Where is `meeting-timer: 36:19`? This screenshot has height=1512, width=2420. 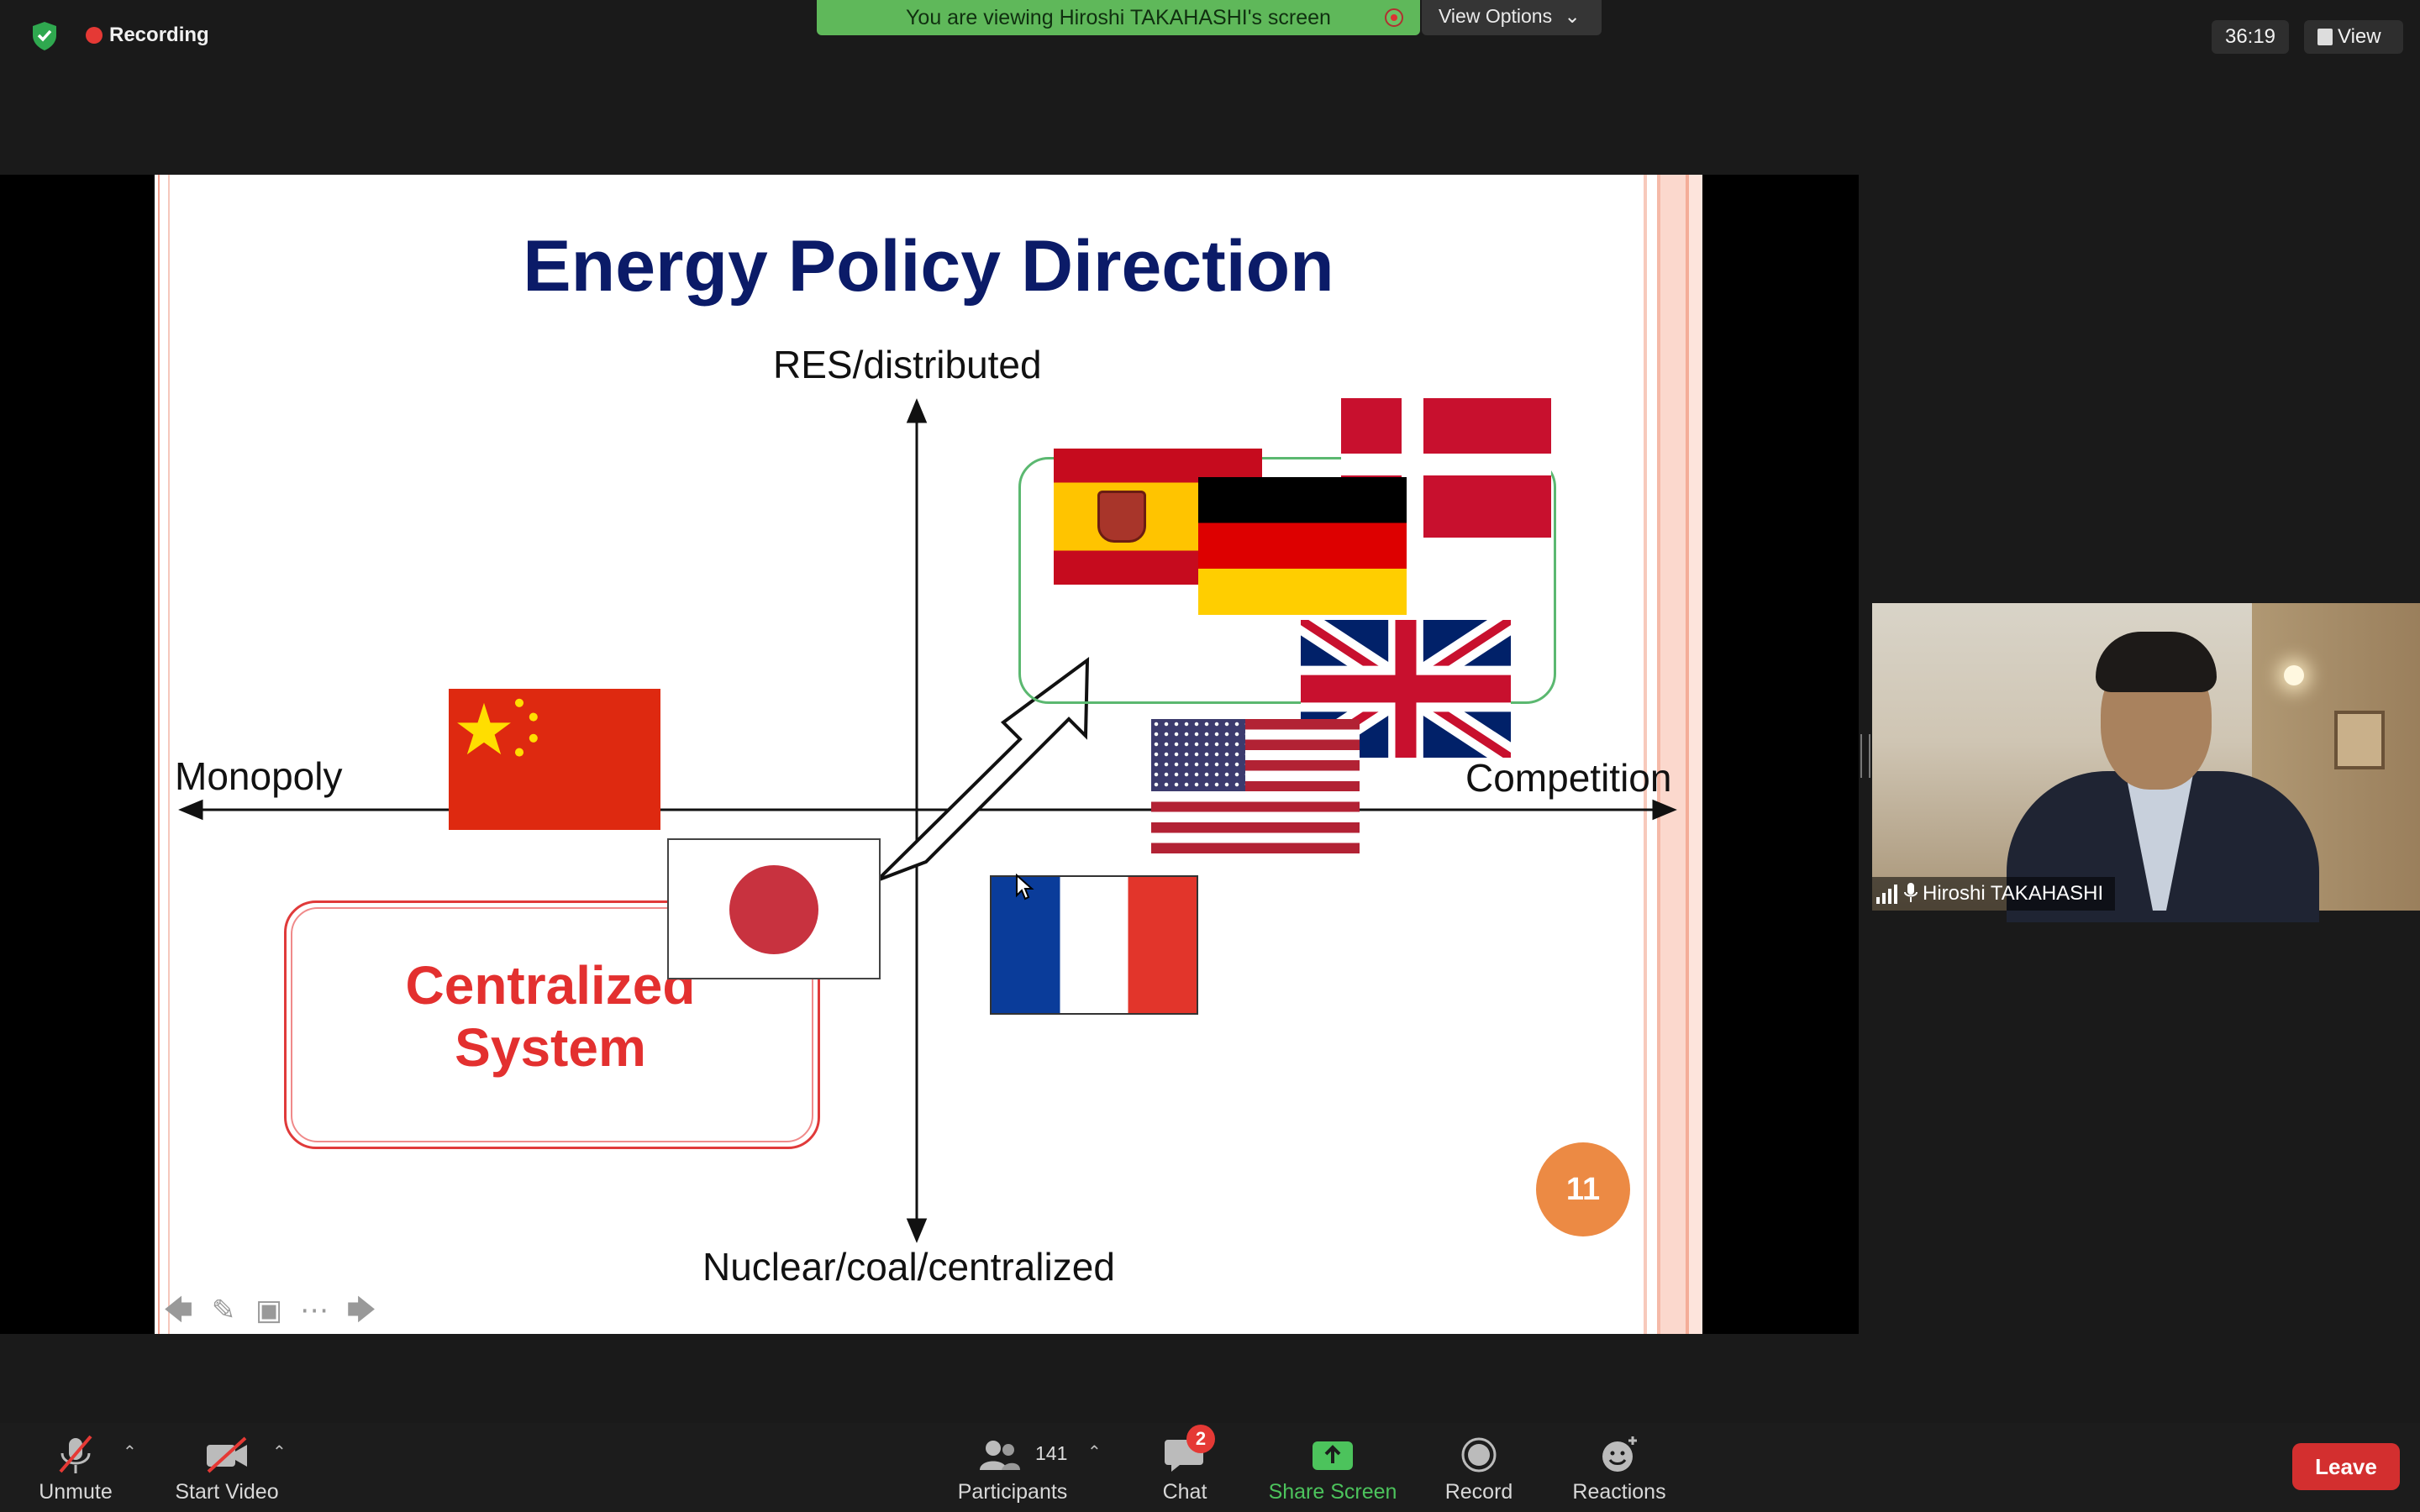
meeting-timer: 36:19 is located at coordinates (2250, 37).